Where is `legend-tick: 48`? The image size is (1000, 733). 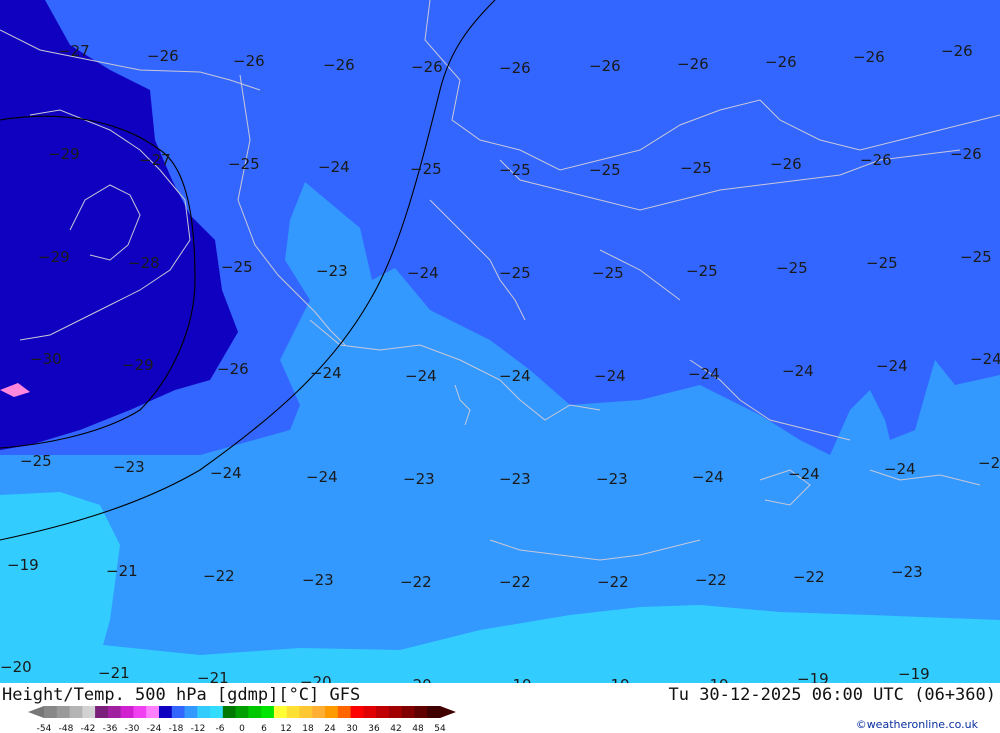
legend-tick: 48 is located at coordinates (418, 728).